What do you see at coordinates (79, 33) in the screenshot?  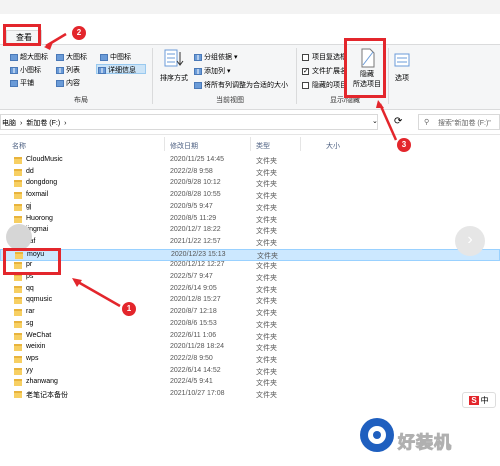 I see `step-2-badge: 2` at bounding box center [79, 33].